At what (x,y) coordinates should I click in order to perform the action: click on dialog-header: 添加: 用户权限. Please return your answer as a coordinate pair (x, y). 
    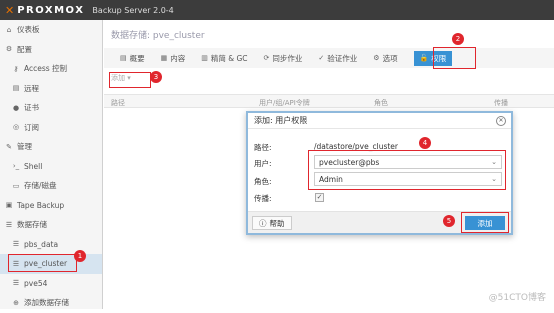
    Looking at the image, I should click on (379, 121).